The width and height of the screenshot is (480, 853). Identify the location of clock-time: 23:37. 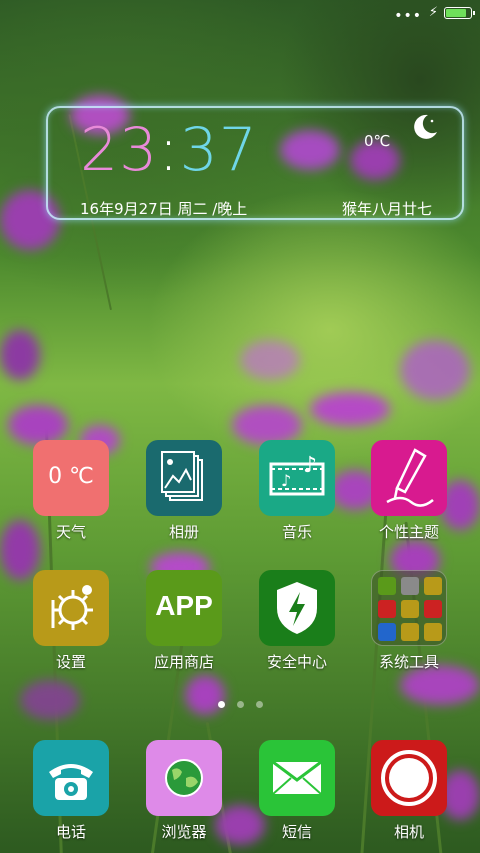
(169, 150).